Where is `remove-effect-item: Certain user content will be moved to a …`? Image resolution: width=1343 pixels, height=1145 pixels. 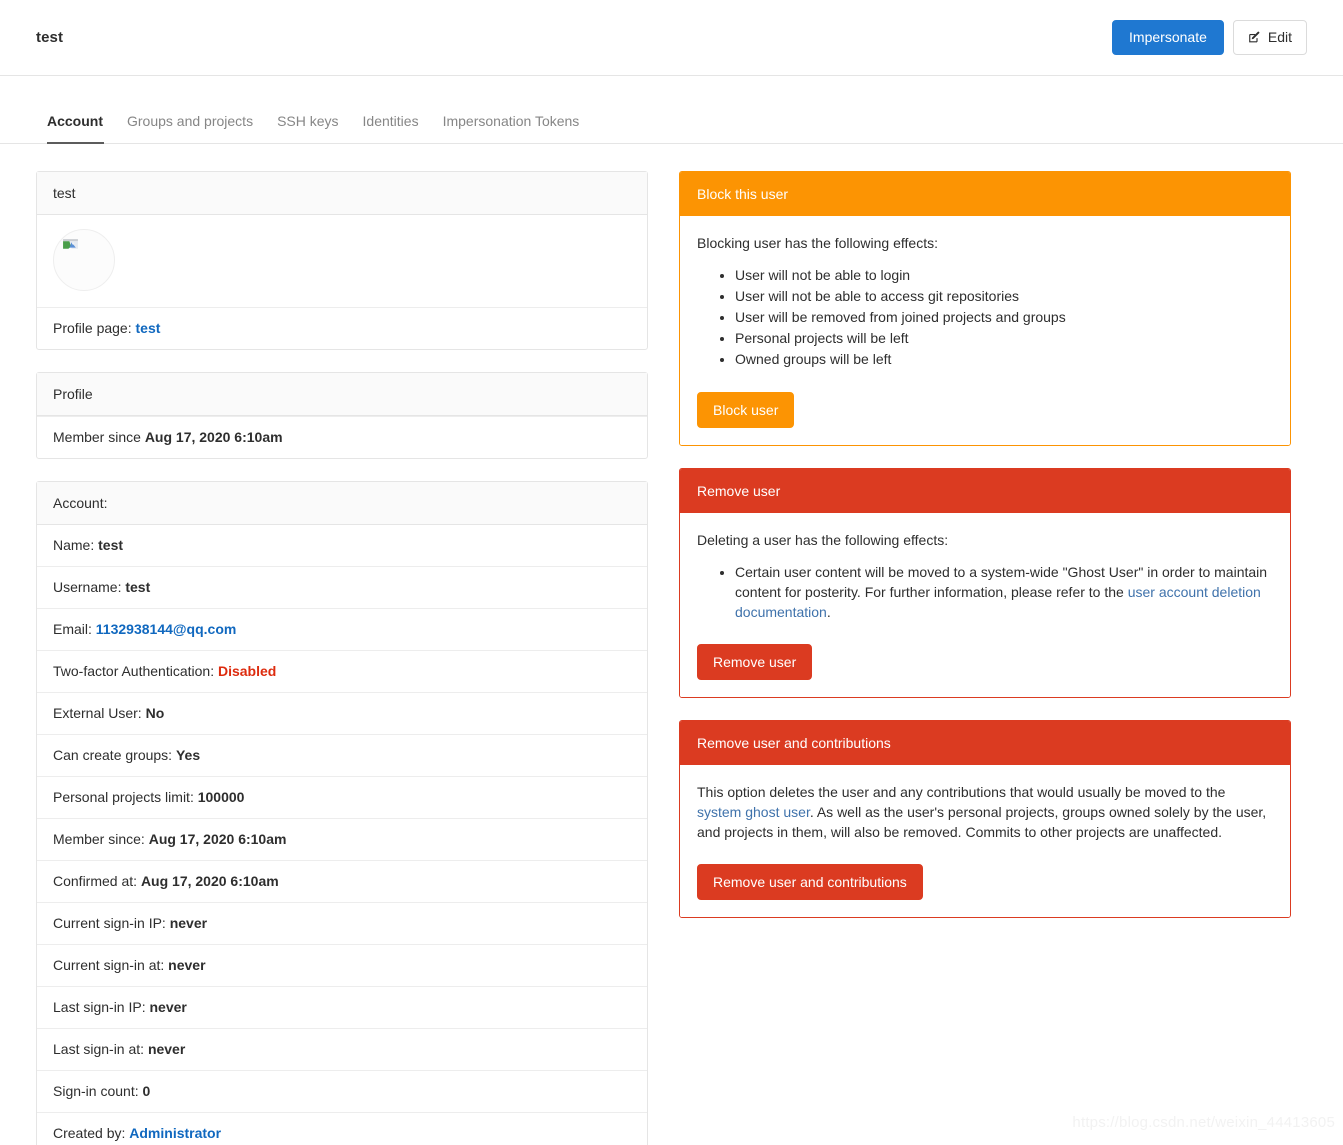 remove-effect-item: Certain user content will be moved to a … is located at coordinates (1004, 592).